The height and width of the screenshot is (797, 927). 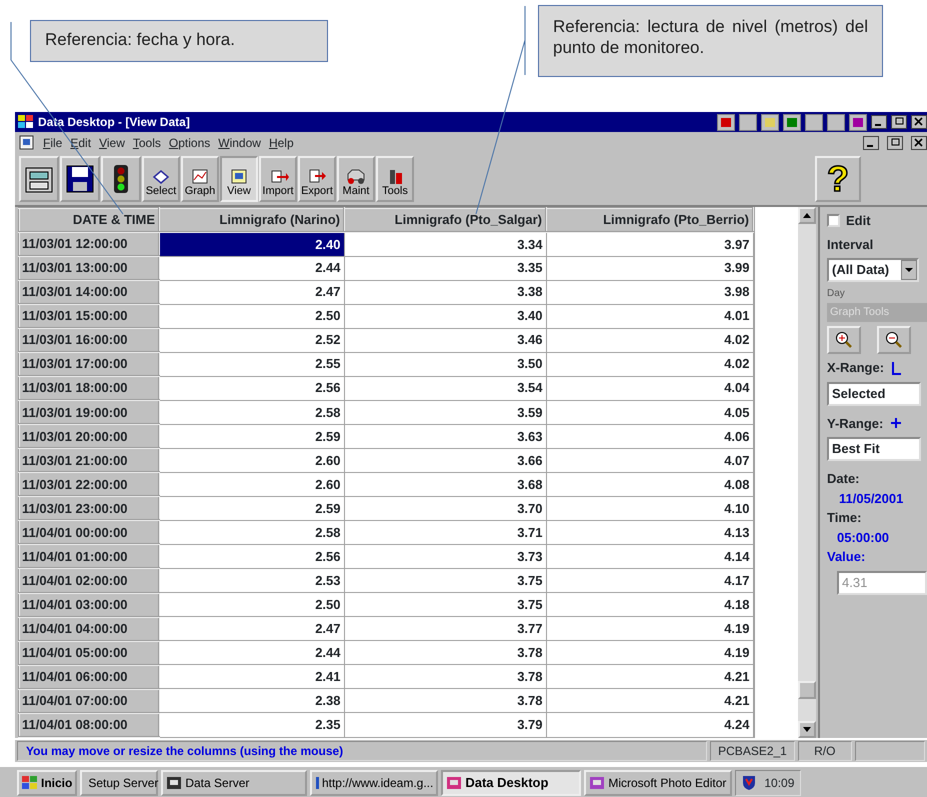 I want to click on row-header: 11/03/01 21:00:00, so click(x=89, y=460).